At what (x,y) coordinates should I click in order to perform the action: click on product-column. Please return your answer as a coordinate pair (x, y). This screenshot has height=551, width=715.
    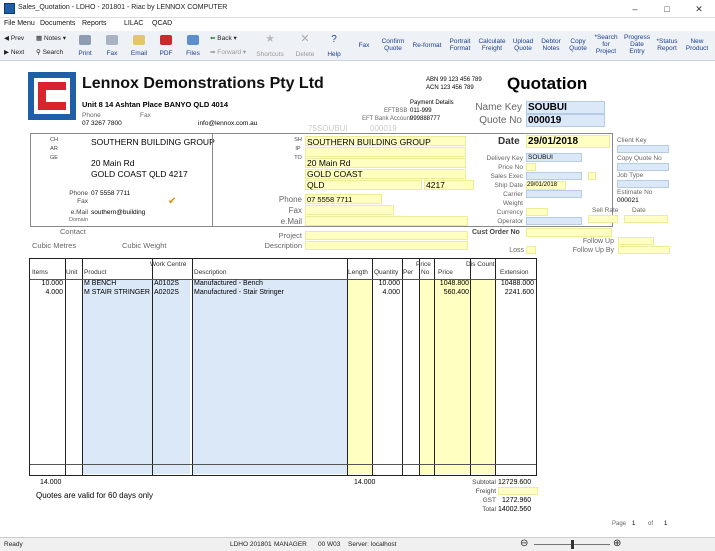
    Looking at the image, I should click on (118, 376).